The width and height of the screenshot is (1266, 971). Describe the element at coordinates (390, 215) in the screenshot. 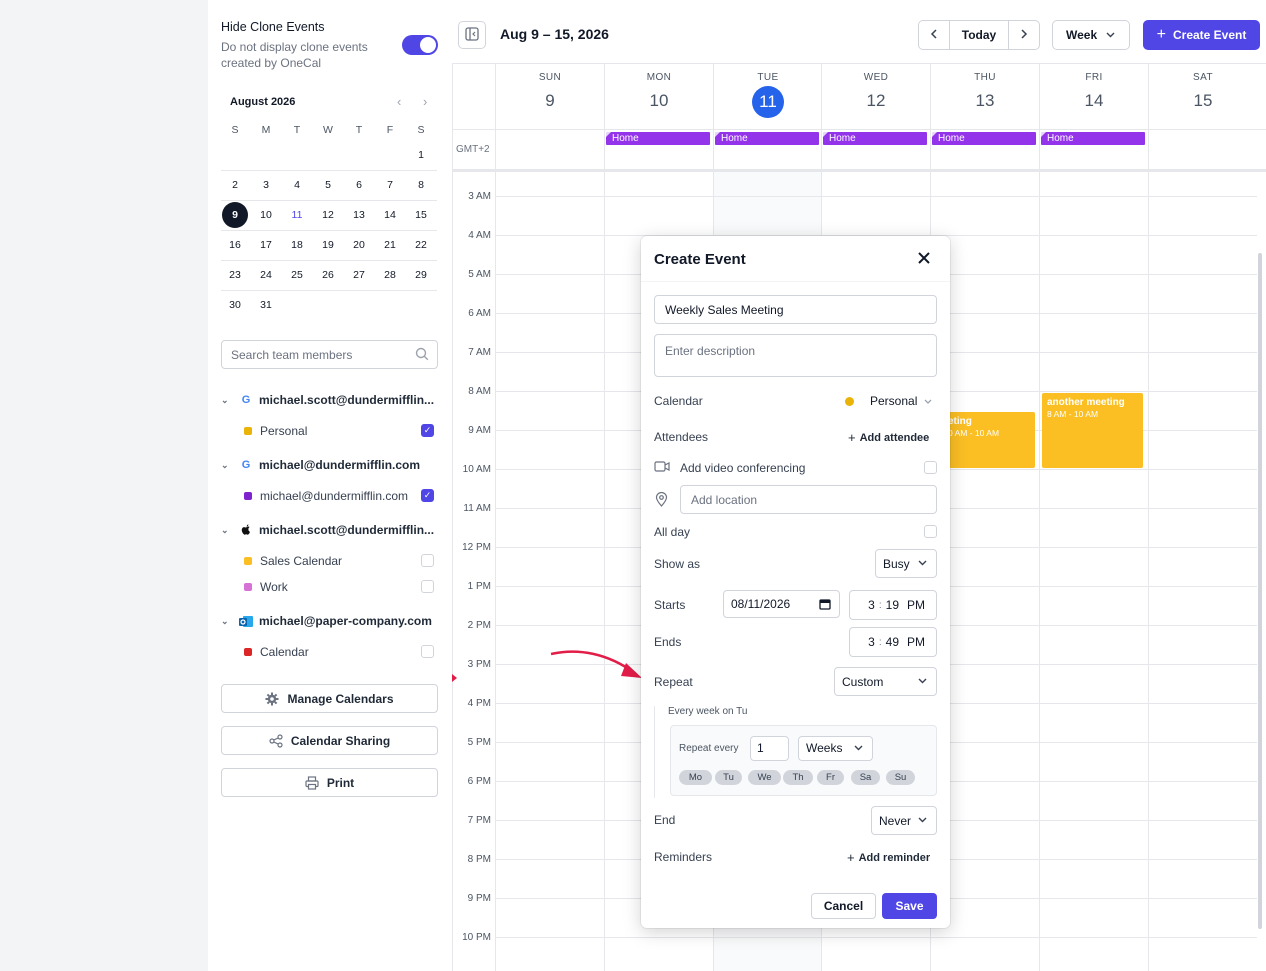

I see `mini-cal-day: 14` at that location.